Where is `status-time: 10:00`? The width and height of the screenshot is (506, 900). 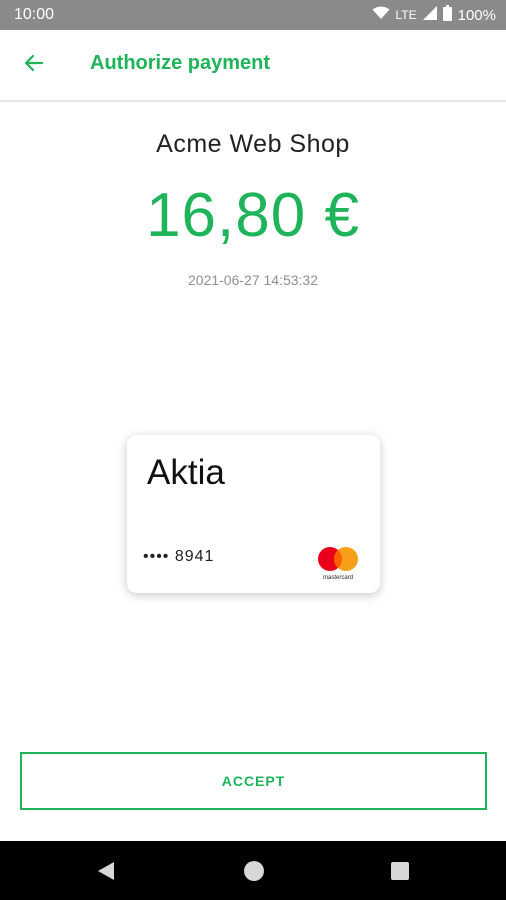 status-time: 10:00 is located at coordinates (34, 14).